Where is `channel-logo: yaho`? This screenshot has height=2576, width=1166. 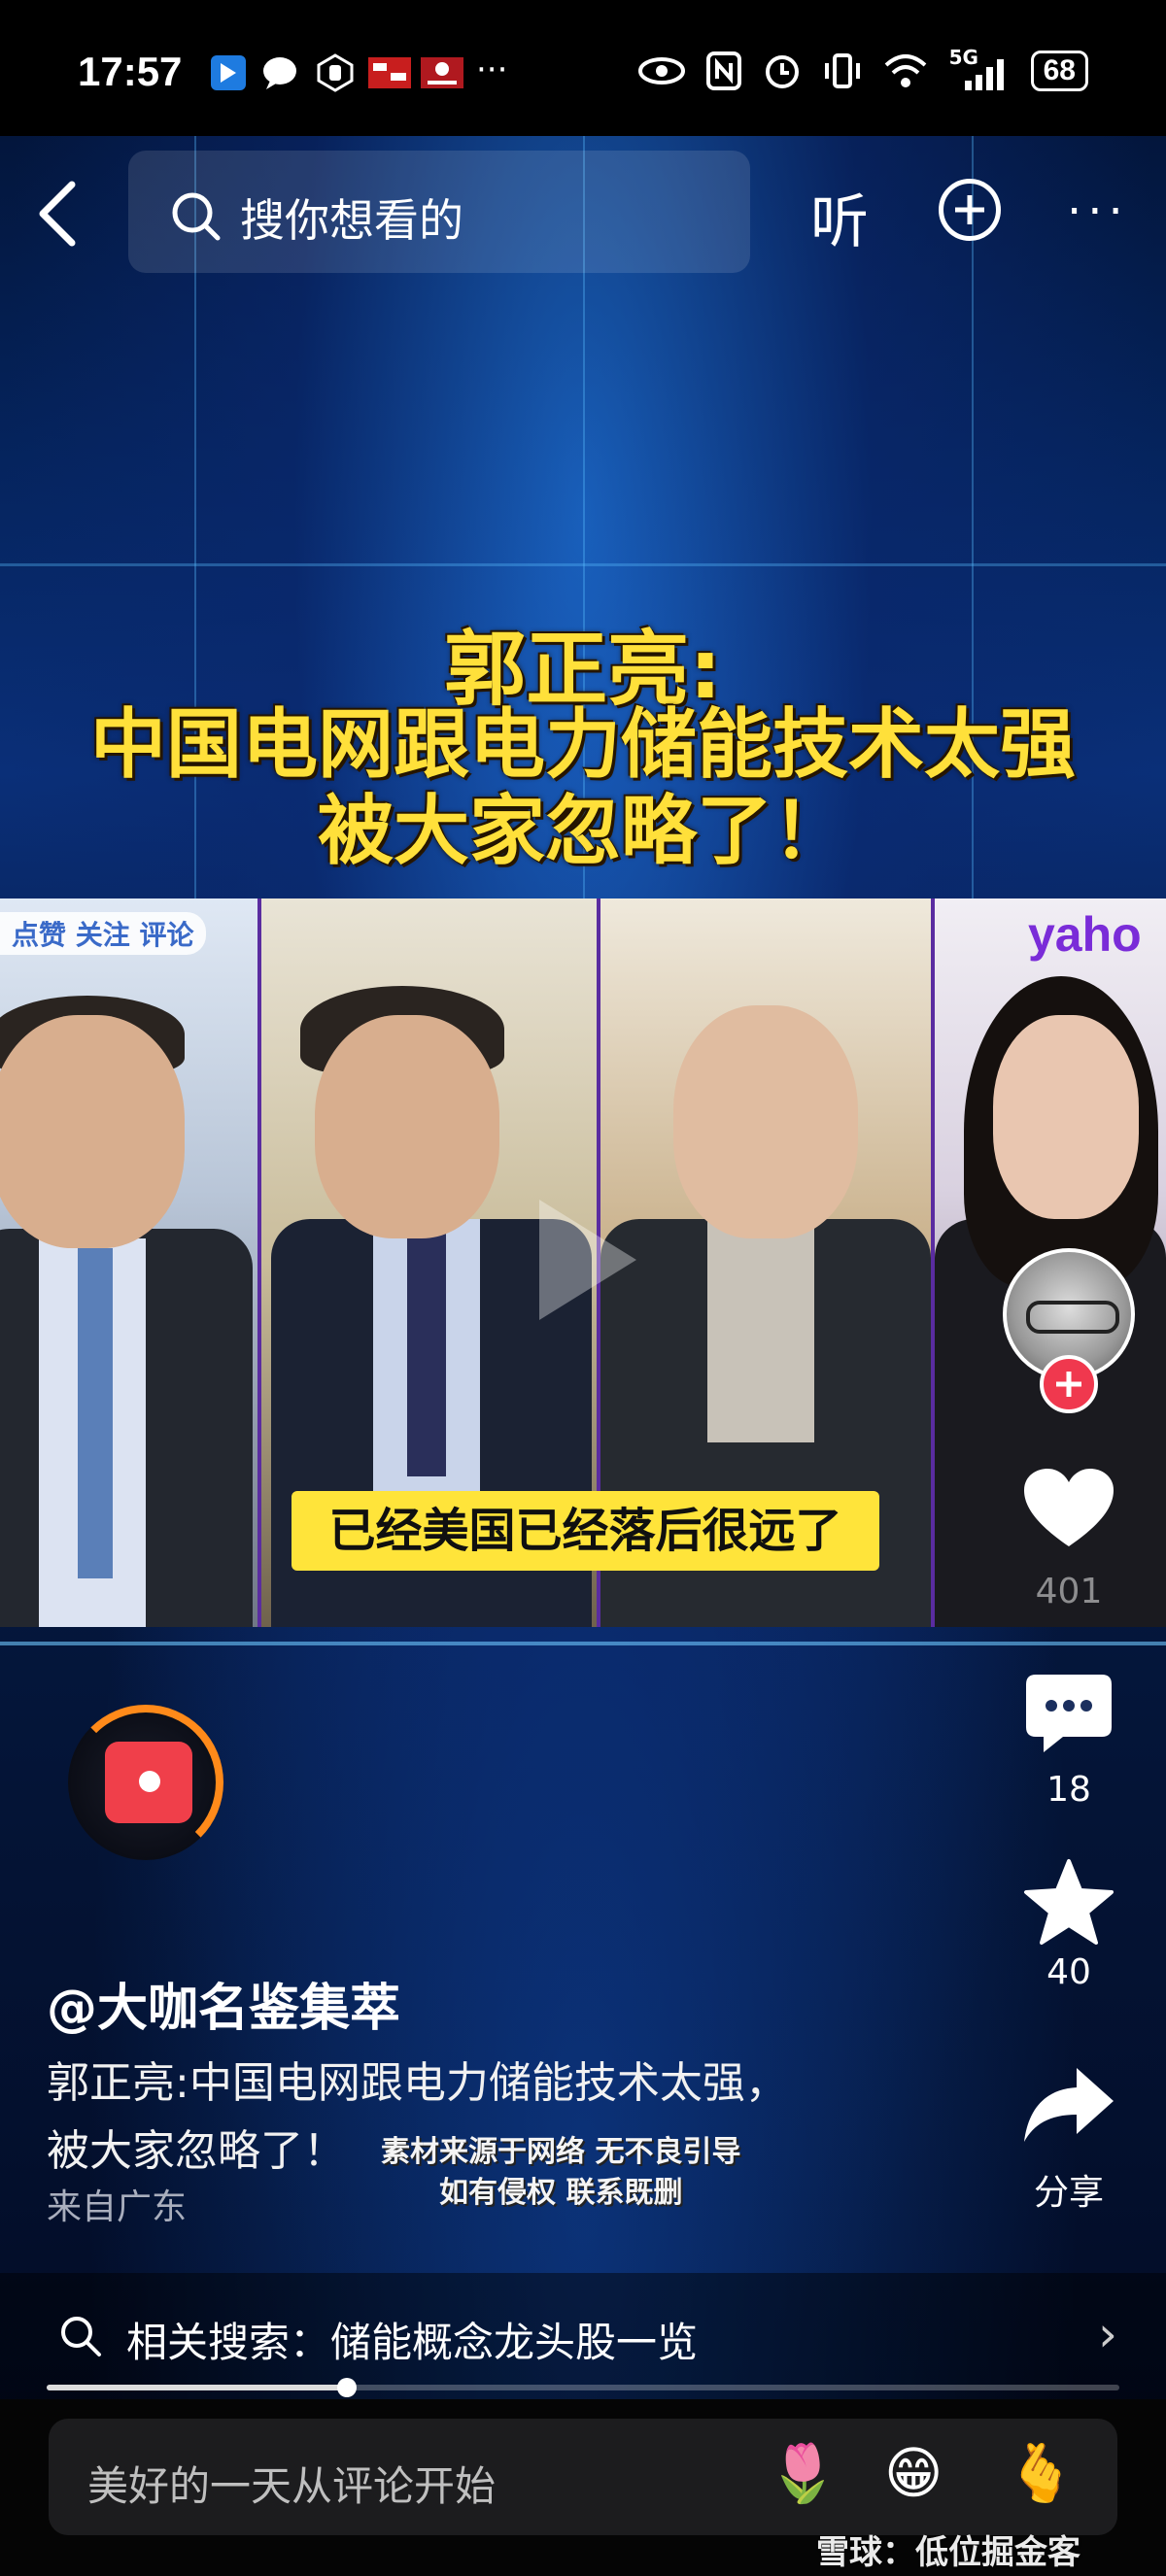
channel-logo: yaho is located at coordinates (1085, 934).